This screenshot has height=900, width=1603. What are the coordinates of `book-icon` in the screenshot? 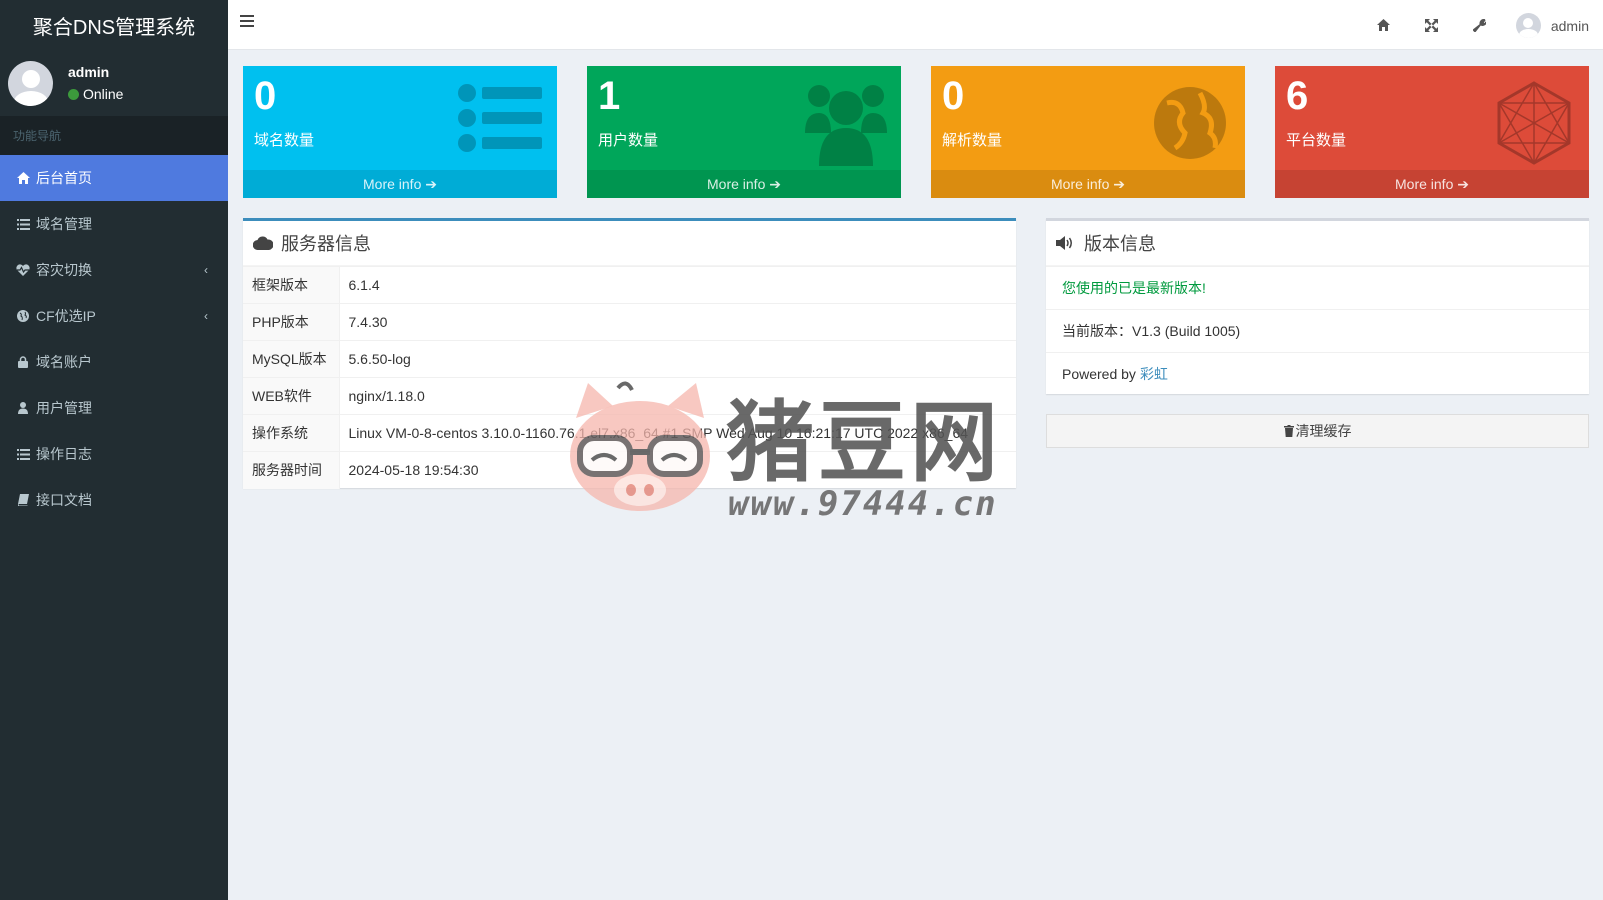 It's located at (23, 500).